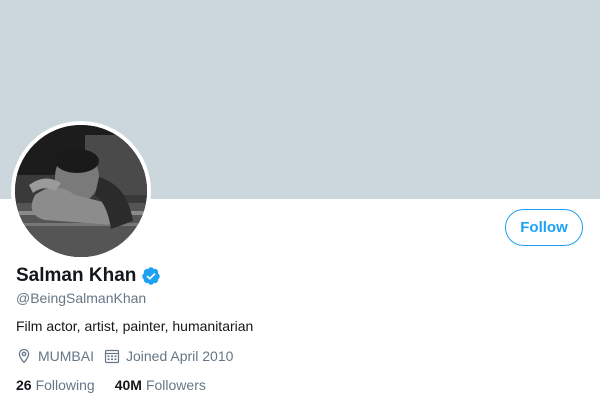 The width and height of the screenshot is (600, 409). Describe the element at coordinates (24, 385) in the screenshot. I see `following-count: 26` at that location.